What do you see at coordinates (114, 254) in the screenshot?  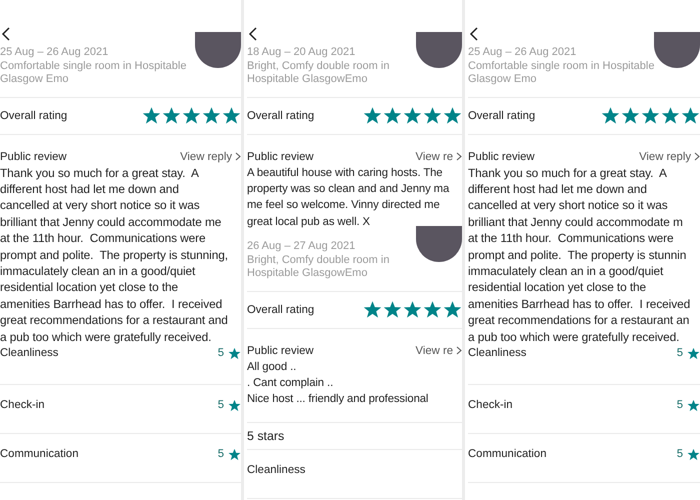 I see `review-text: Thank you so much for a great stay. A different host had let me down and cancelled at very short notice so it was brilliant that Jenny could accommodate me at the 11th hour. Communications were prompt and polite. The property is stunning, immaculately clean an in a good/quiet residential location yet close to the amenities Barrhead has to offer. I received great recommendations for a restaurant and a pub too which were gratefully received.` at bounding box center [114, 254].